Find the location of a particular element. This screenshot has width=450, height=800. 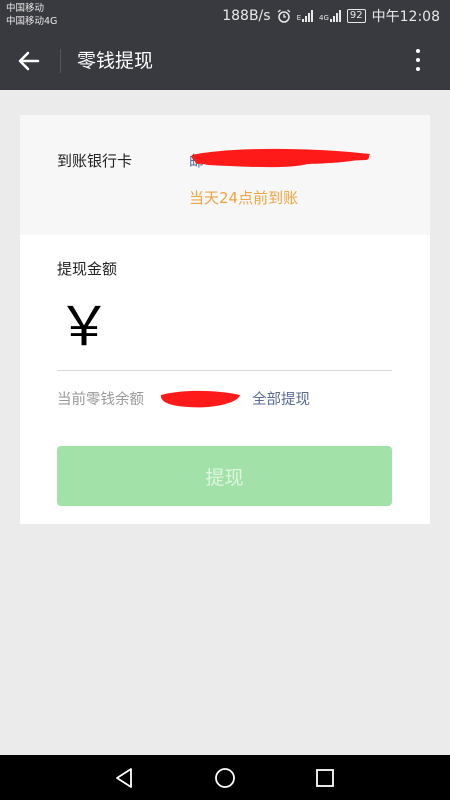

carrier-1: 中国移动 is located at coordinates (25, 8).